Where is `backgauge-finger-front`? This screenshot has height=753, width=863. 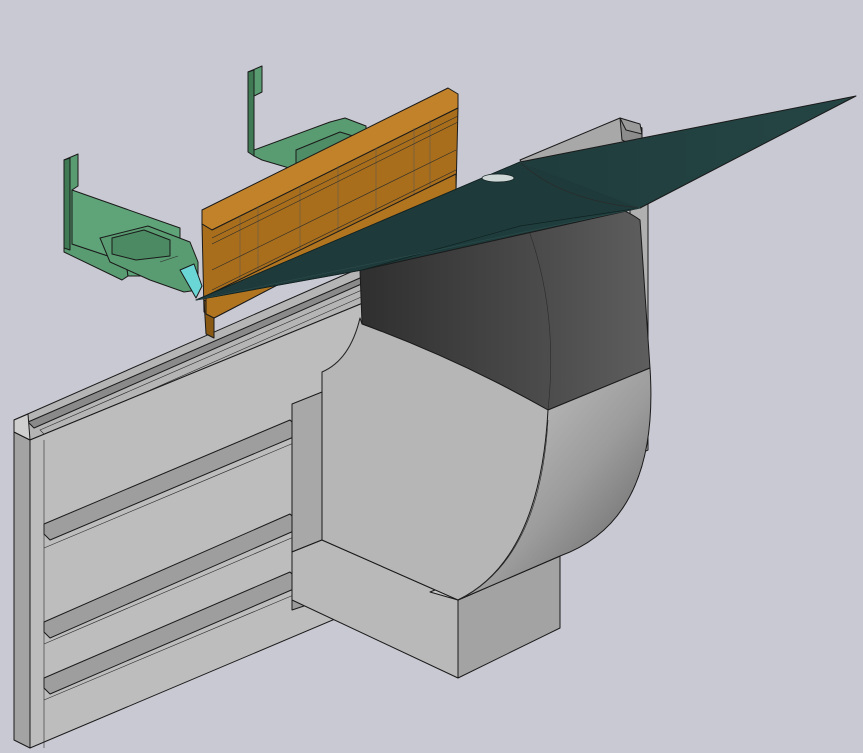
backgauge-finger-front is located at coordinates (131, 223).